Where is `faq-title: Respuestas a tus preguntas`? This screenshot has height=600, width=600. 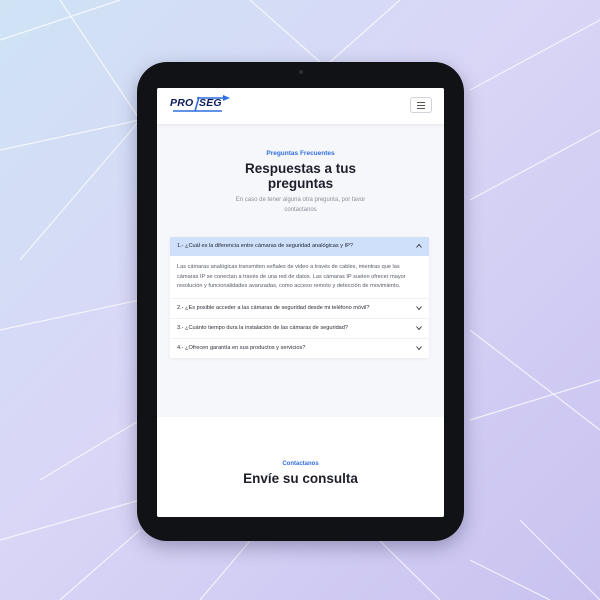 faq-title: Respuestas a tus preguntas is located at coordinates (300, 176).